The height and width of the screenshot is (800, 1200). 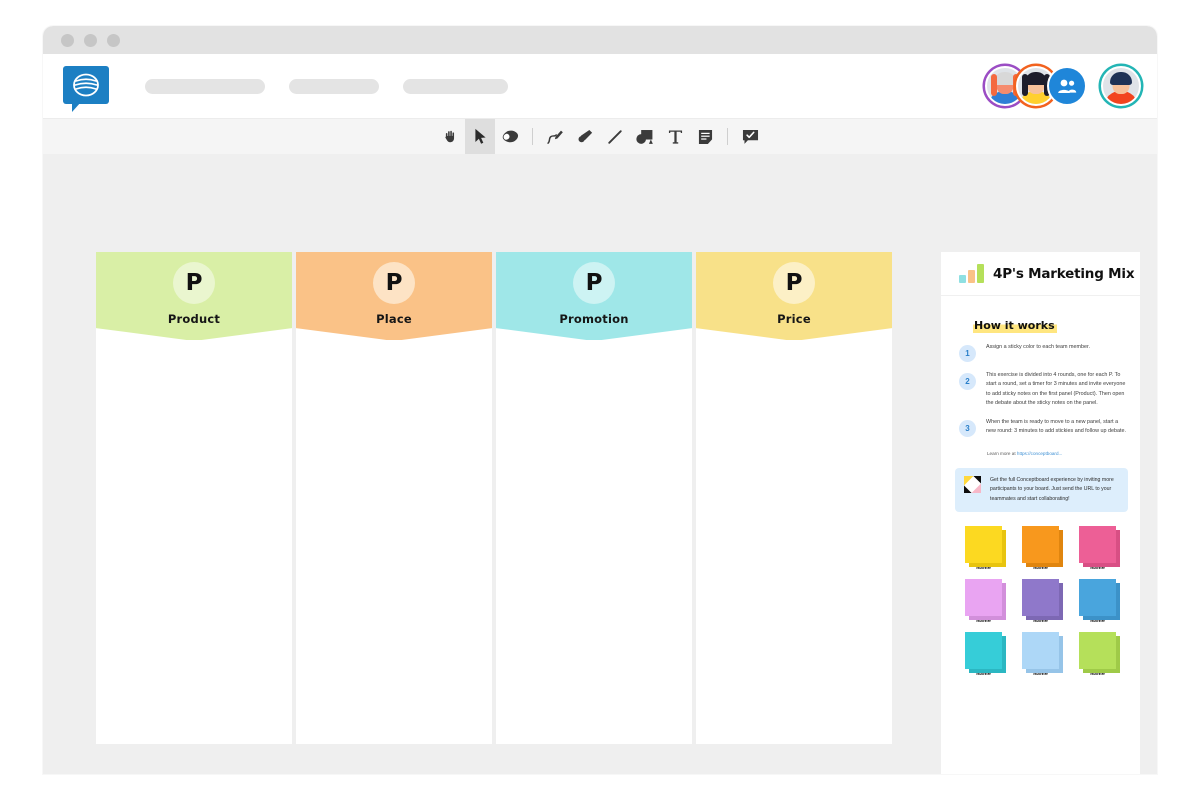 What do you see at coordinates (1002, 453) in the screenshot?
I see `learn-more-prefix: Learn more at` at bounding box center [1002, 453].